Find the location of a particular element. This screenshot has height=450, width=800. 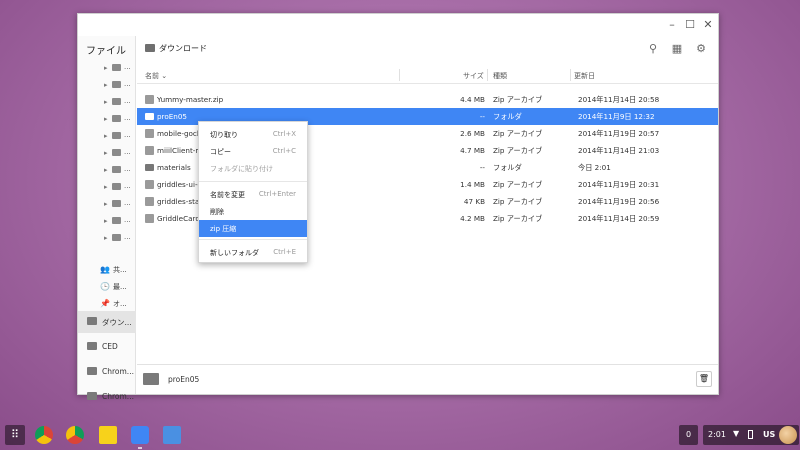

close-button: ✕ is located at coordinates (708, 25).